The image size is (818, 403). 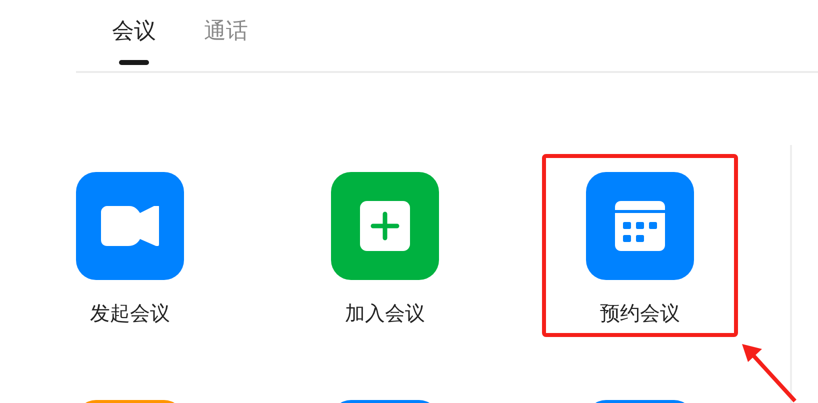 I want to click on tab: 会议, so click(x=134, y=35).